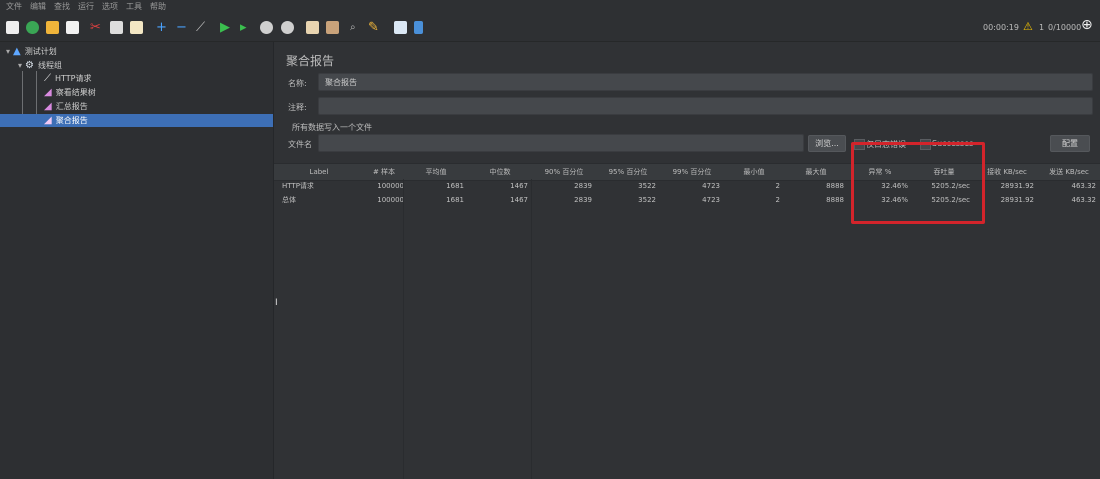 The width and height of the screenshot is (1100, 479). Describe the element at coordinates (384, 172) in the screenshot. I see `col-samples: # 样本` at that location.